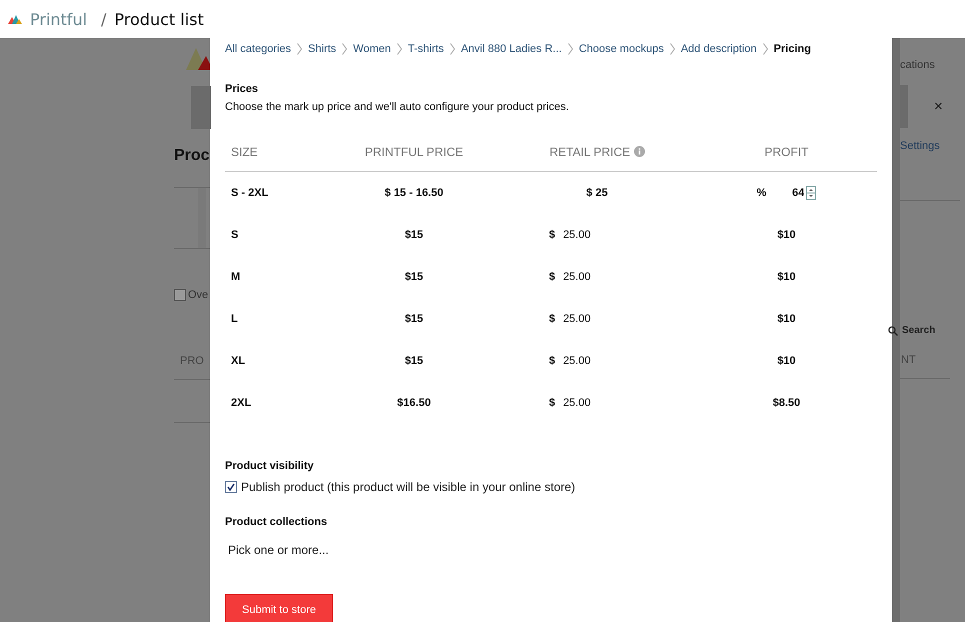 This screenshot has height=622, width=965. Describe the element at coordinates (426, 49) in the screenshot. I see `breadcrumb-link: T-shirts` at that location.